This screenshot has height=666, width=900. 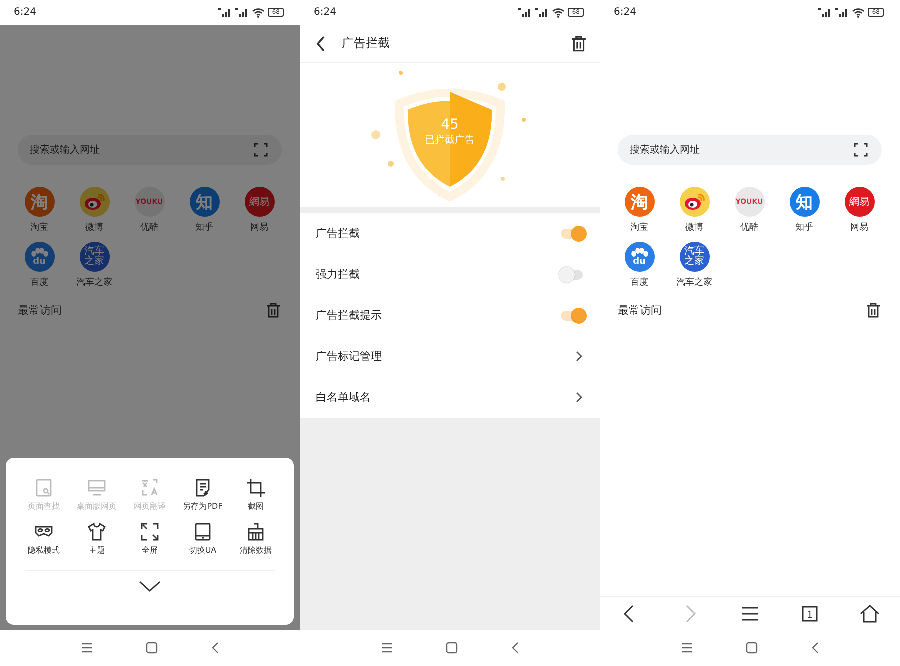 What do you see at coordinates (450, 274) in the screenshot?
I see `settings-row: 强力拦截` at bounding box center [450, 274].